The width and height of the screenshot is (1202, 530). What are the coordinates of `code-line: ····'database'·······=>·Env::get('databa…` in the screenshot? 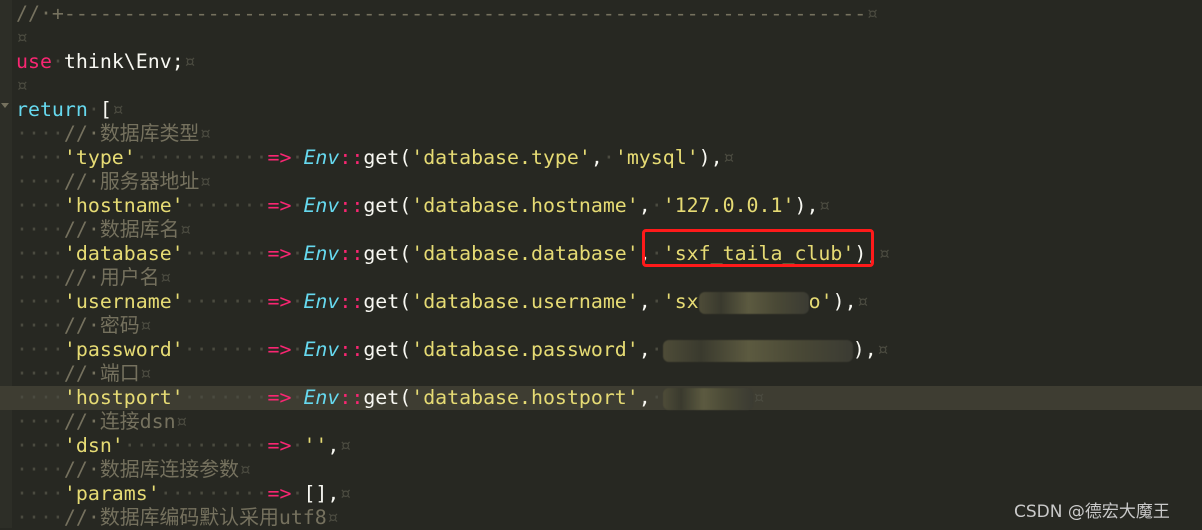 It's located at (609, 254).